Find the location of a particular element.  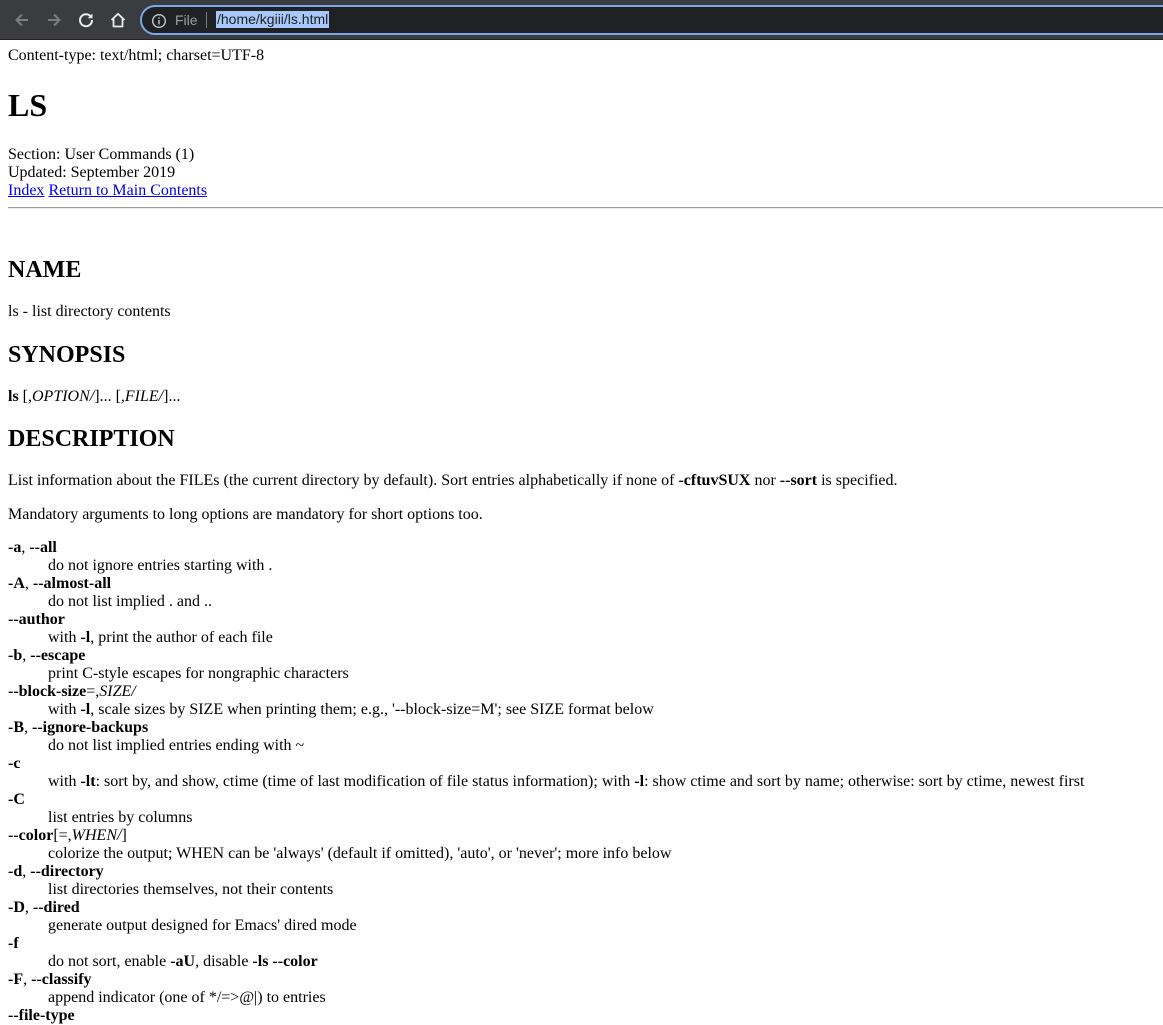

url-text: /home/kgiii/ls.html is located at coordinates (273, 19).